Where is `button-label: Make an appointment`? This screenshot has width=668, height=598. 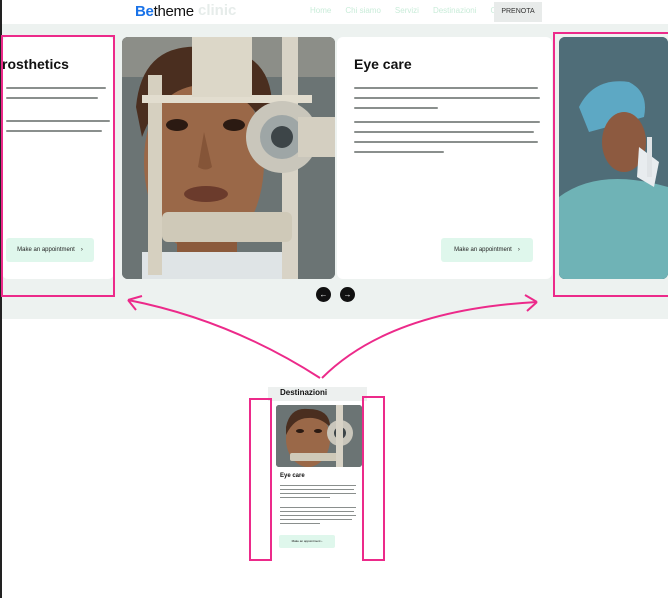 button-label: Make an appointment is located at coordinates (306, 541).